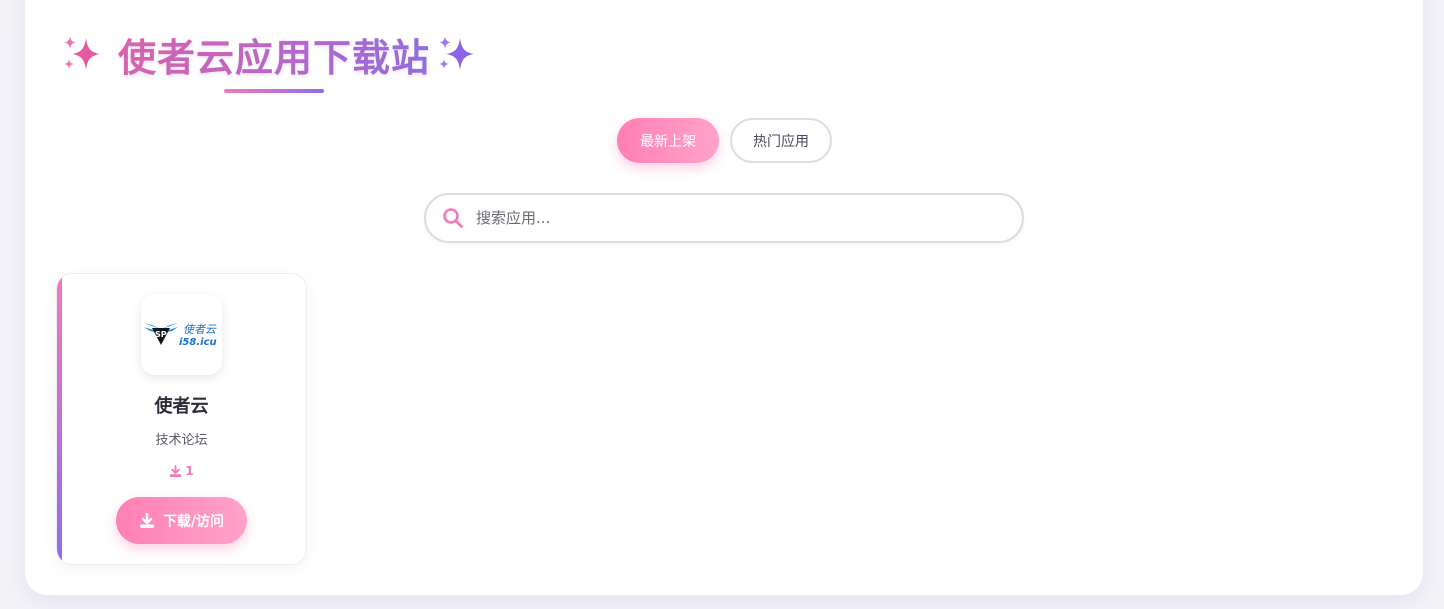 This screenshot has height=609, width=1444. I want to click on tab-latest: 最新上架, so click(668, 140).